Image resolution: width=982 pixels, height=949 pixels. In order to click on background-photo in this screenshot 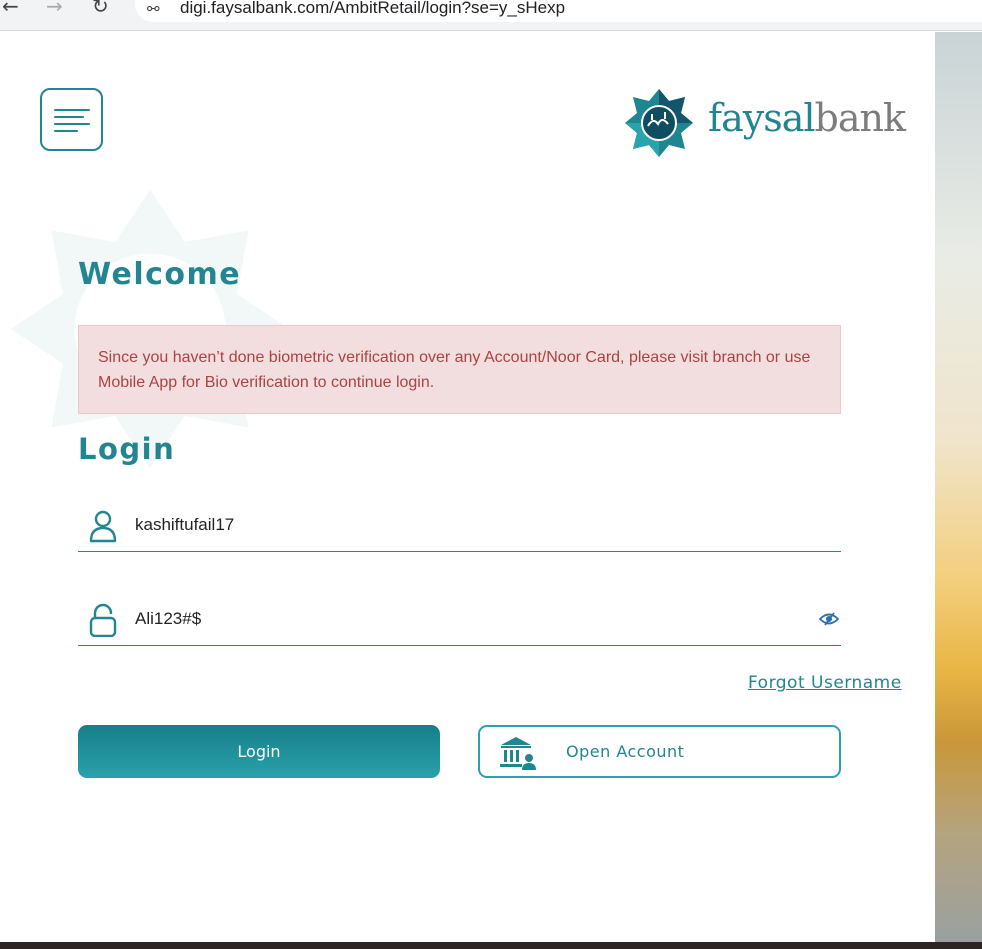, I will do `click(958, 487)`.